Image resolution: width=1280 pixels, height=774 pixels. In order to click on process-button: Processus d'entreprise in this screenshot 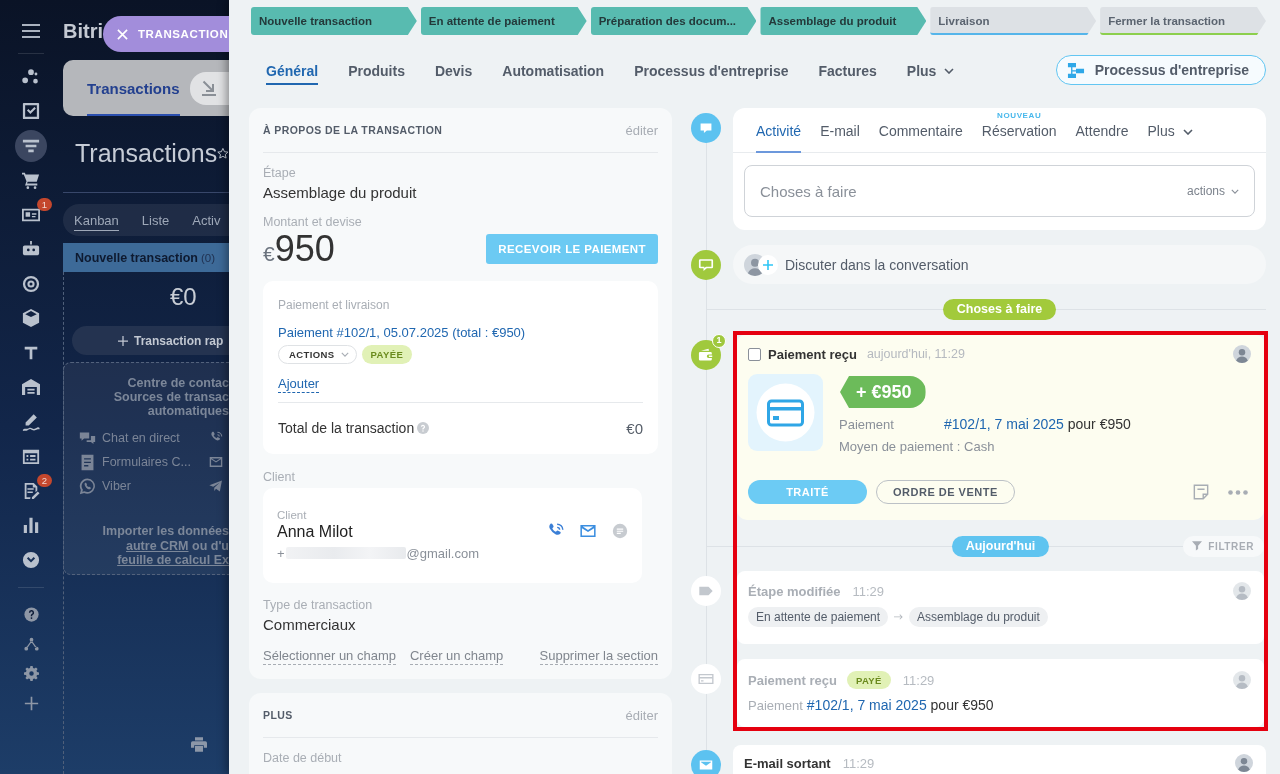, I will do `click(1160, 70)`.